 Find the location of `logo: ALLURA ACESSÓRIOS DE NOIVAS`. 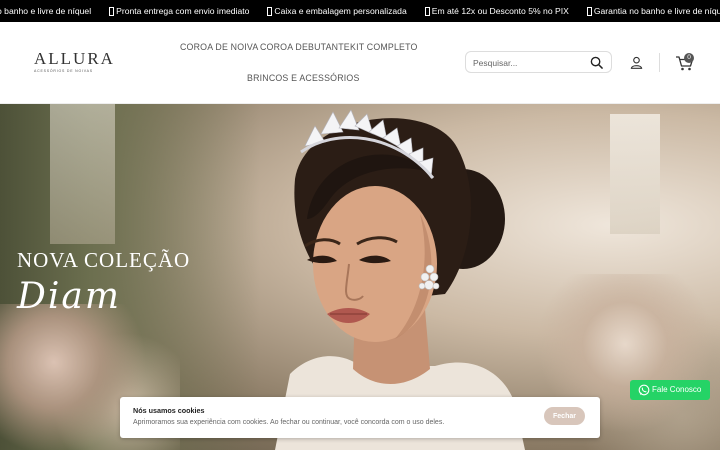

logo: ALLURA ACESSÓRIOS DE NOIVAS is located at coordinates (74, 61).